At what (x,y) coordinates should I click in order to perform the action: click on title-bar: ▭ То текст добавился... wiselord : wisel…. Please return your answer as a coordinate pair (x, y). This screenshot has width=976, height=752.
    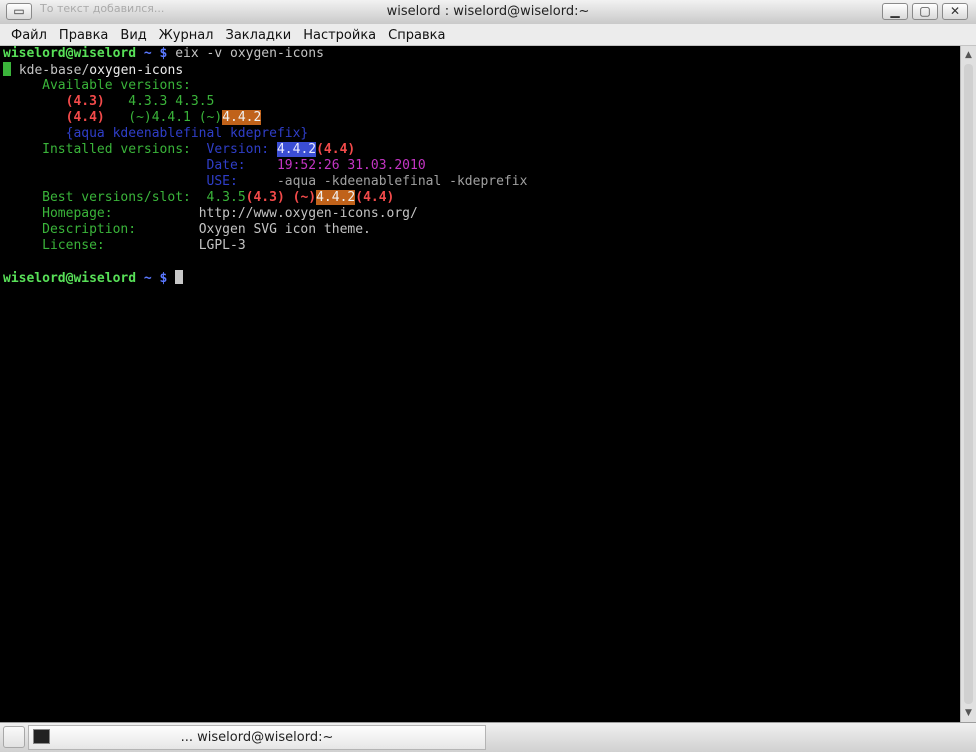
    Looking at the image, I should click on (488, 12).